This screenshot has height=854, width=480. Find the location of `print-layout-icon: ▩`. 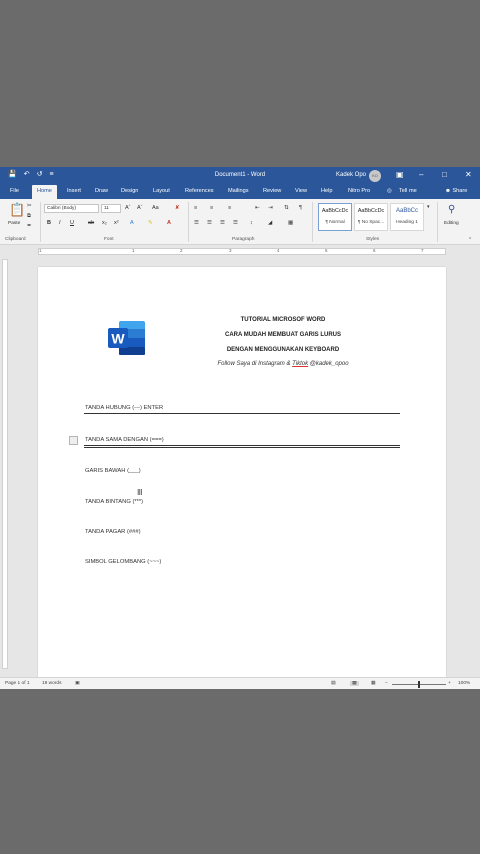

print-layout-icon: ▩ is located at coordinates (354, 683).